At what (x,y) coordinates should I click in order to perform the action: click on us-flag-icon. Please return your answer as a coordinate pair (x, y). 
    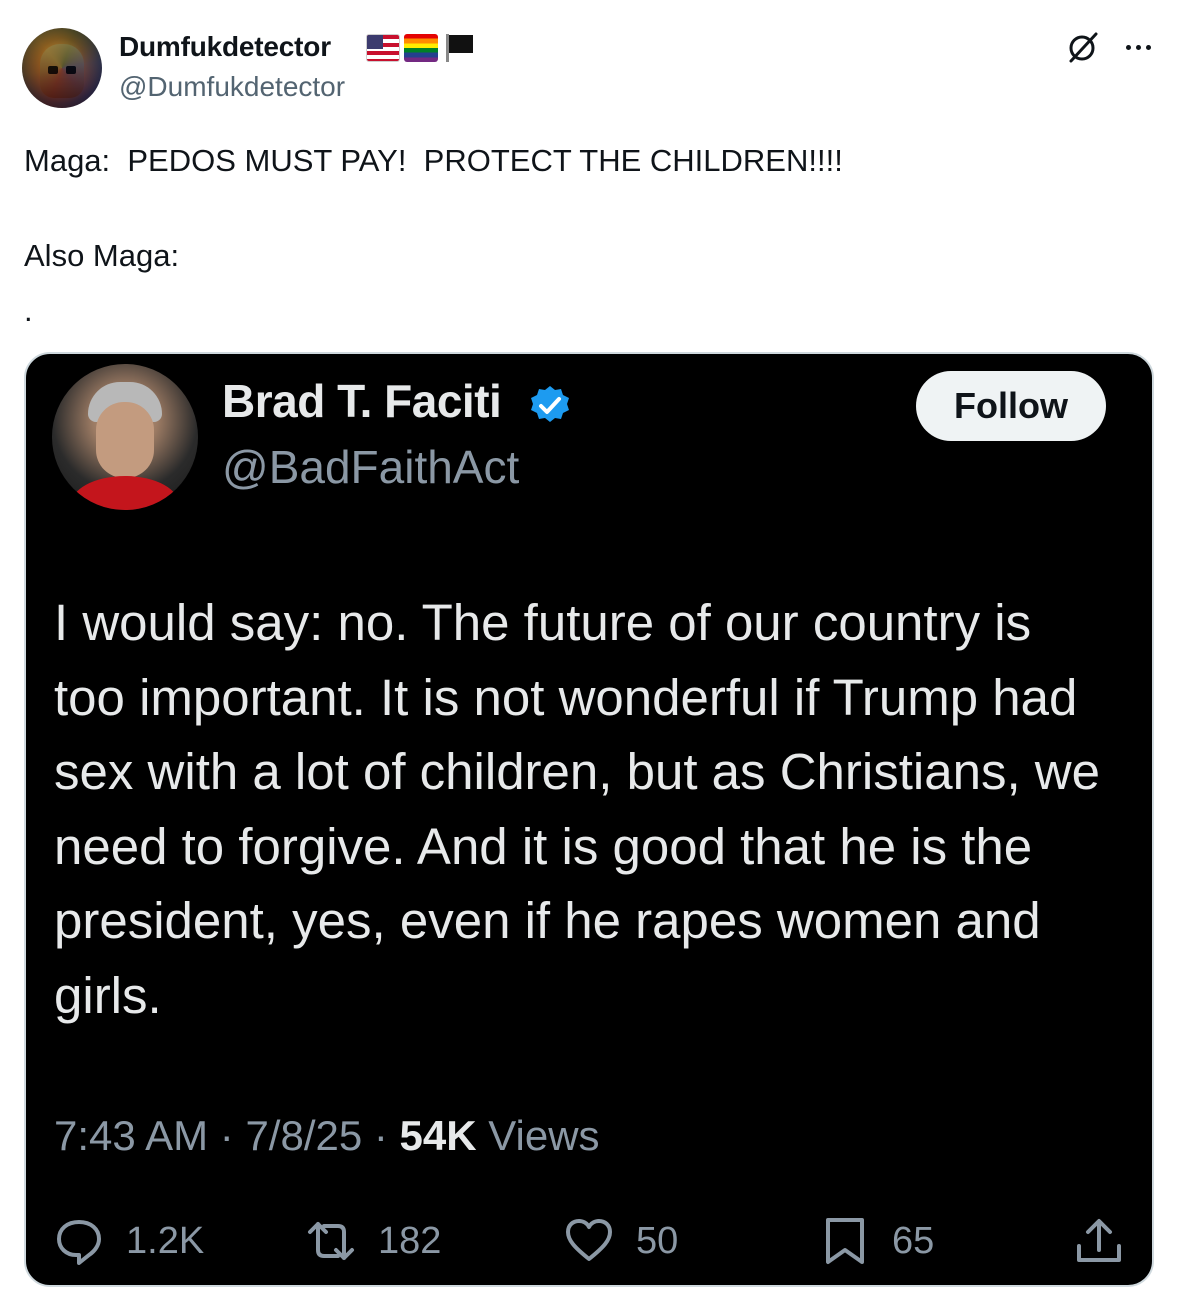
    Looking at the image, I should click on (383, 48).